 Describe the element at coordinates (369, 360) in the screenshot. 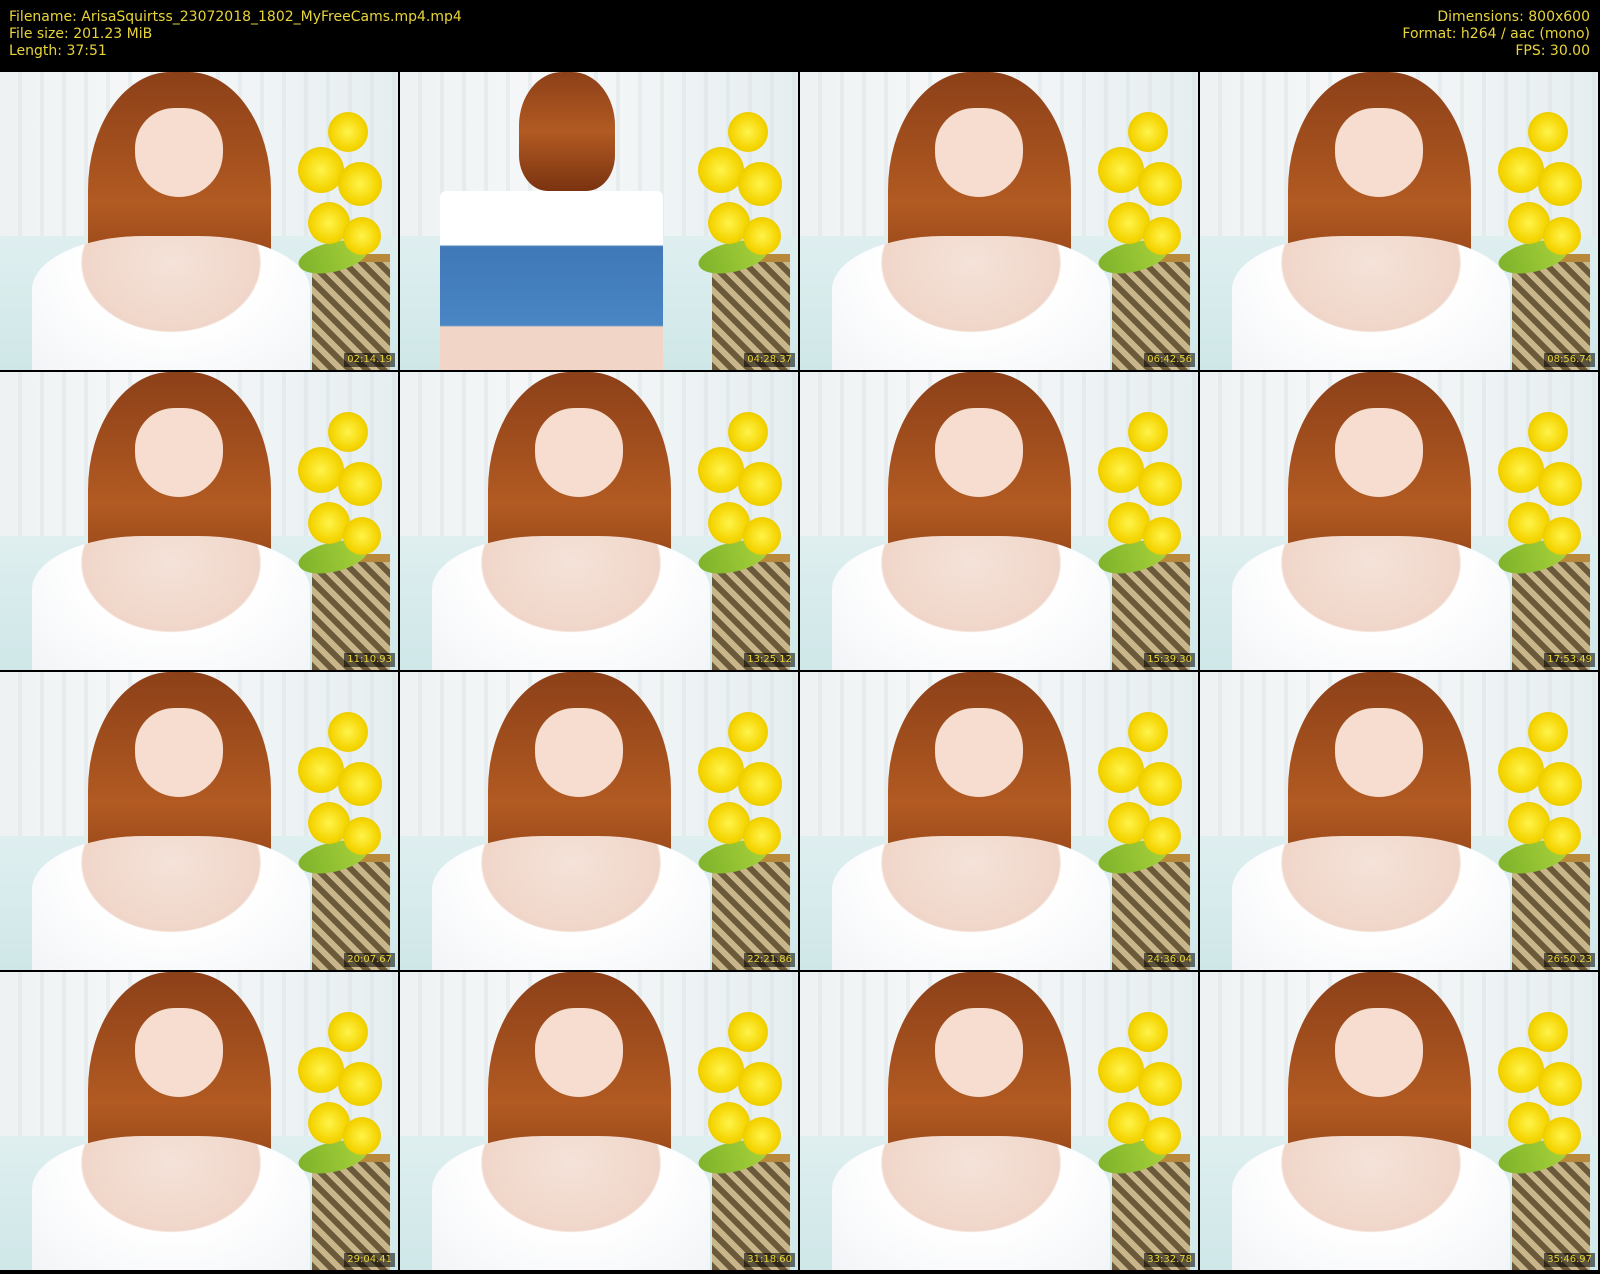

I see `frame-timestamp: 02:14.19` at that location.